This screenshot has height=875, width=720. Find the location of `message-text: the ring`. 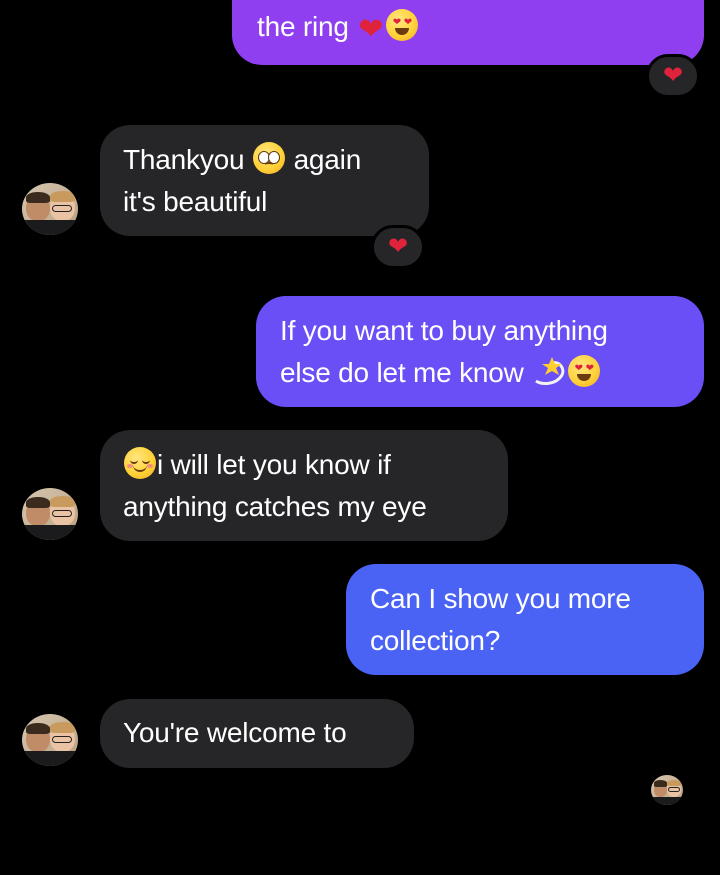

message-text: the ring is located at coordinates (303, 26).